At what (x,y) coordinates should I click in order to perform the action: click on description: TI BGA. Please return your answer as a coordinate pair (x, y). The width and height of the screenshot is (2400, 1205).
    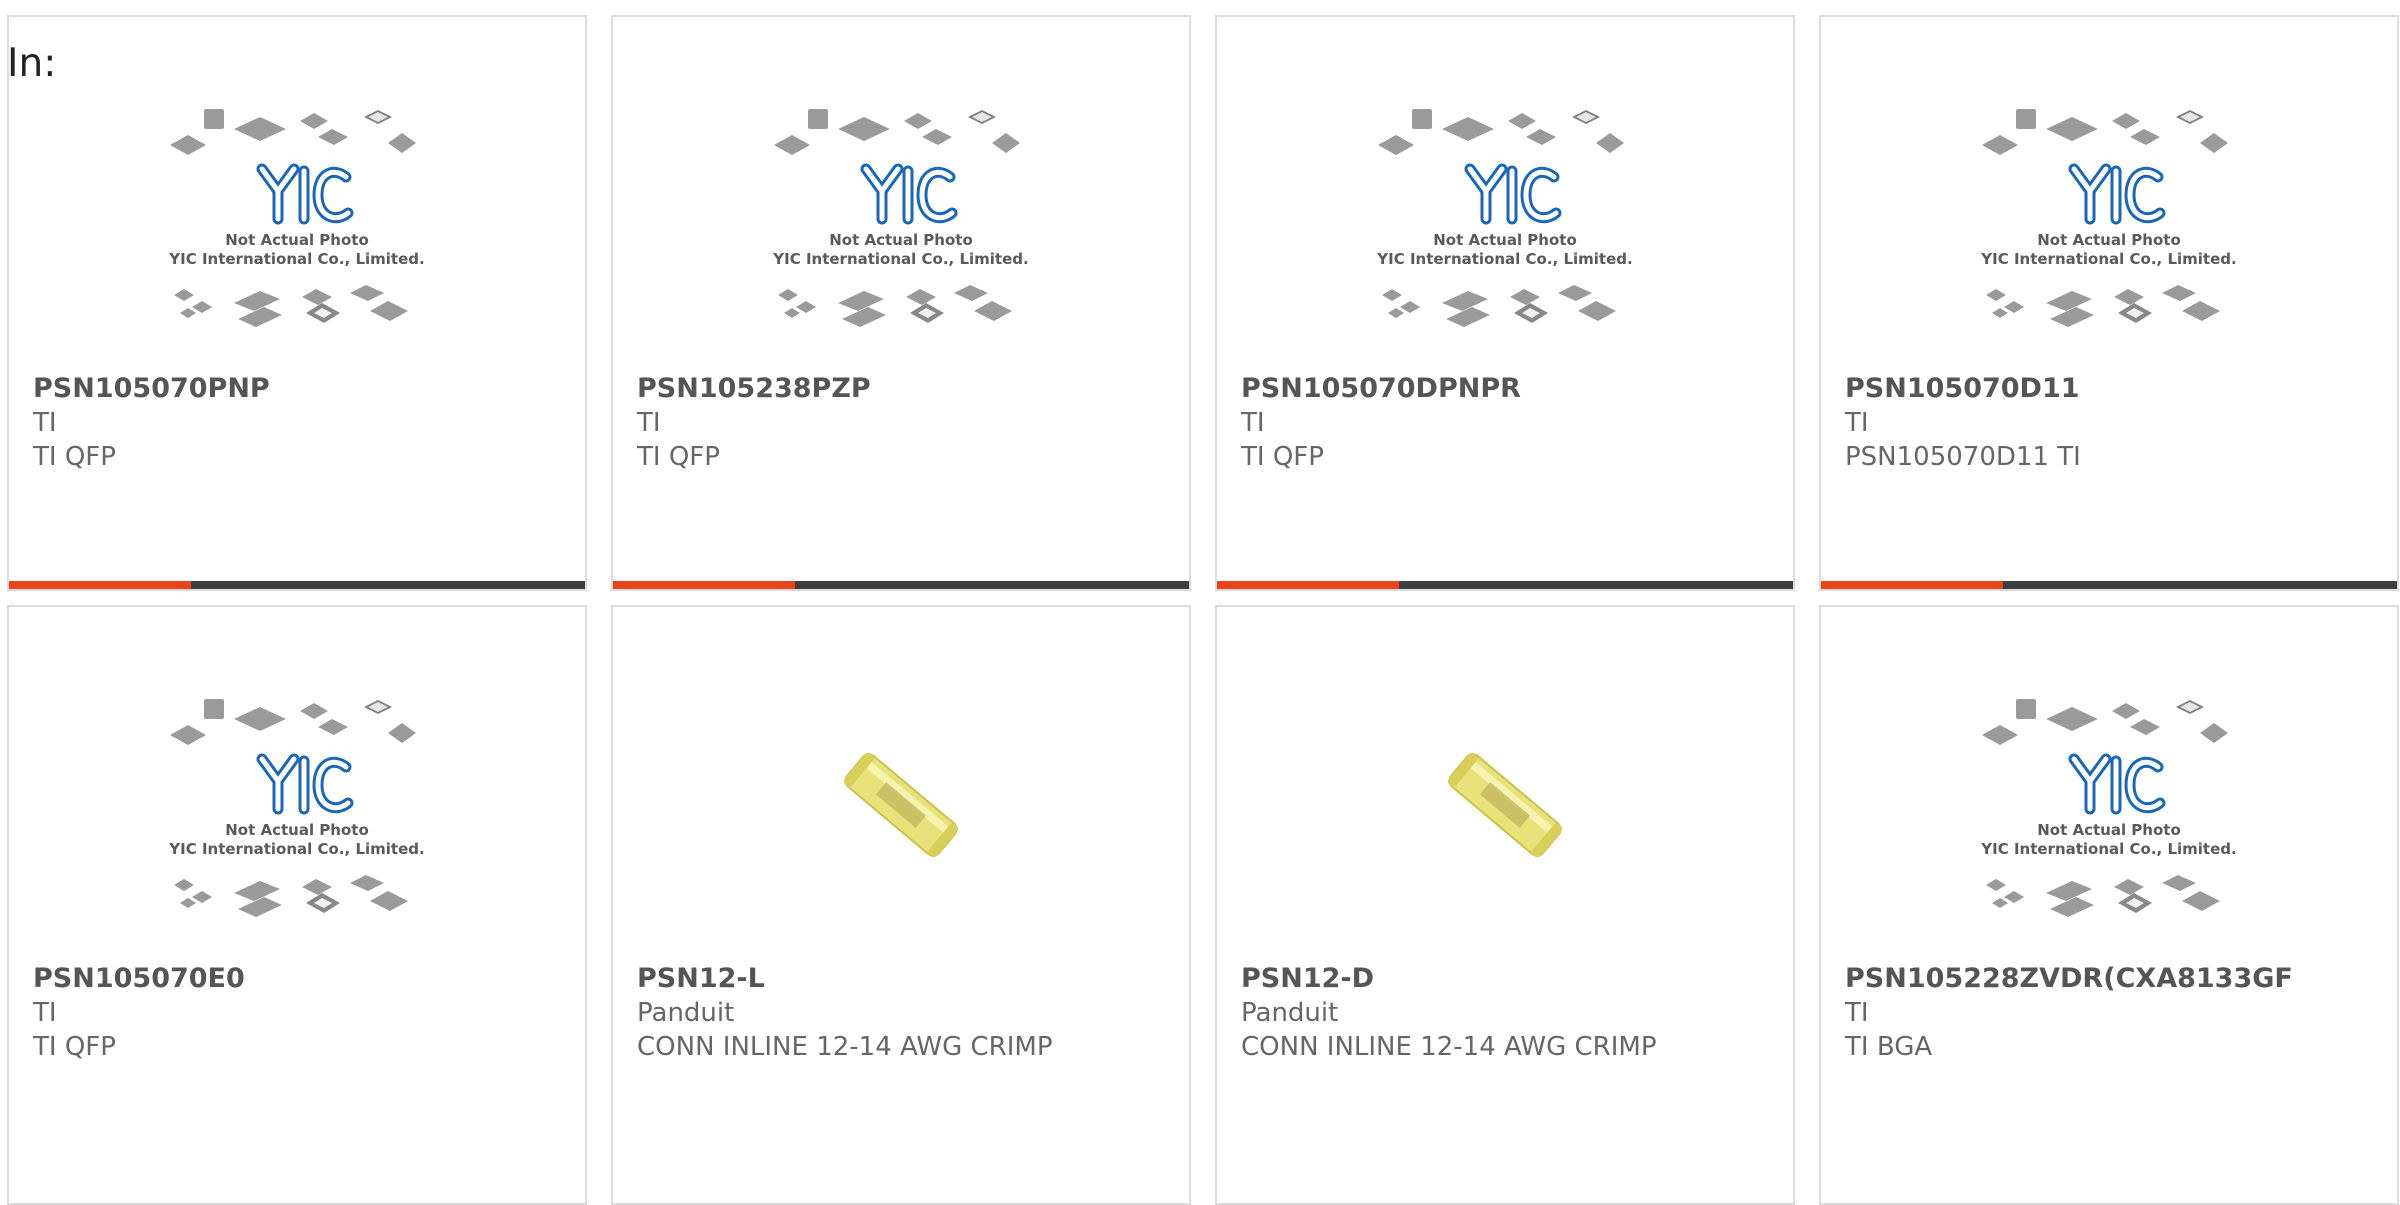
    Looking at the image, I should click on (1889, 1047).